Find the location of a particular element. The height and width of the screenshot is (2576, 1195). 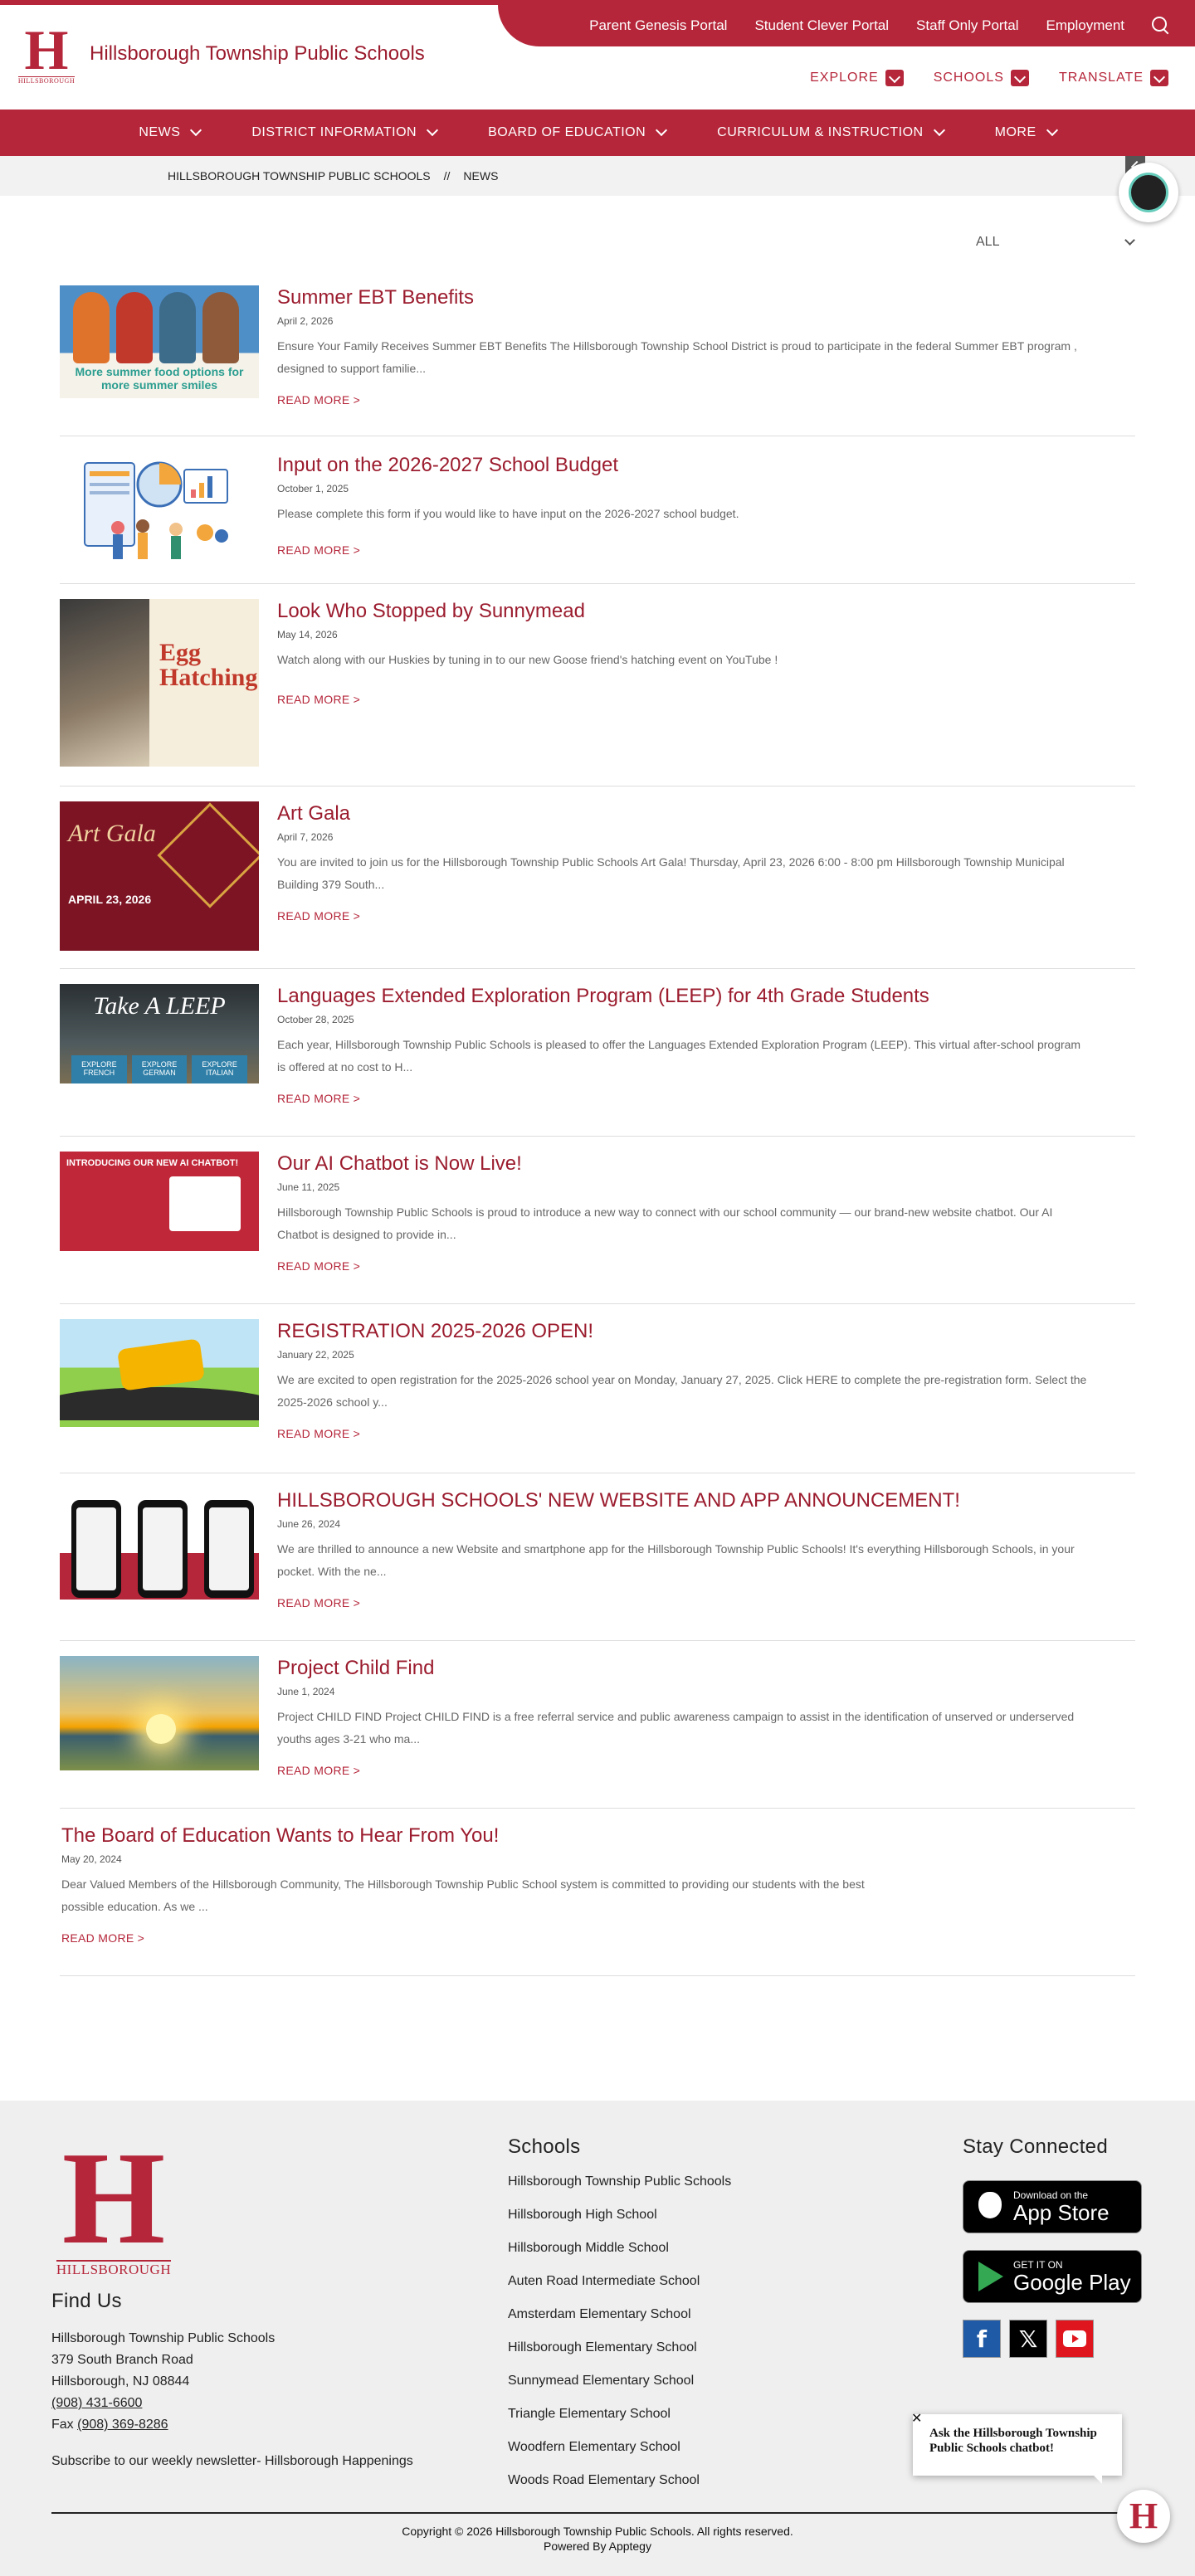

social-links: f 𝕏 is located at coordinates (1053, 2339).